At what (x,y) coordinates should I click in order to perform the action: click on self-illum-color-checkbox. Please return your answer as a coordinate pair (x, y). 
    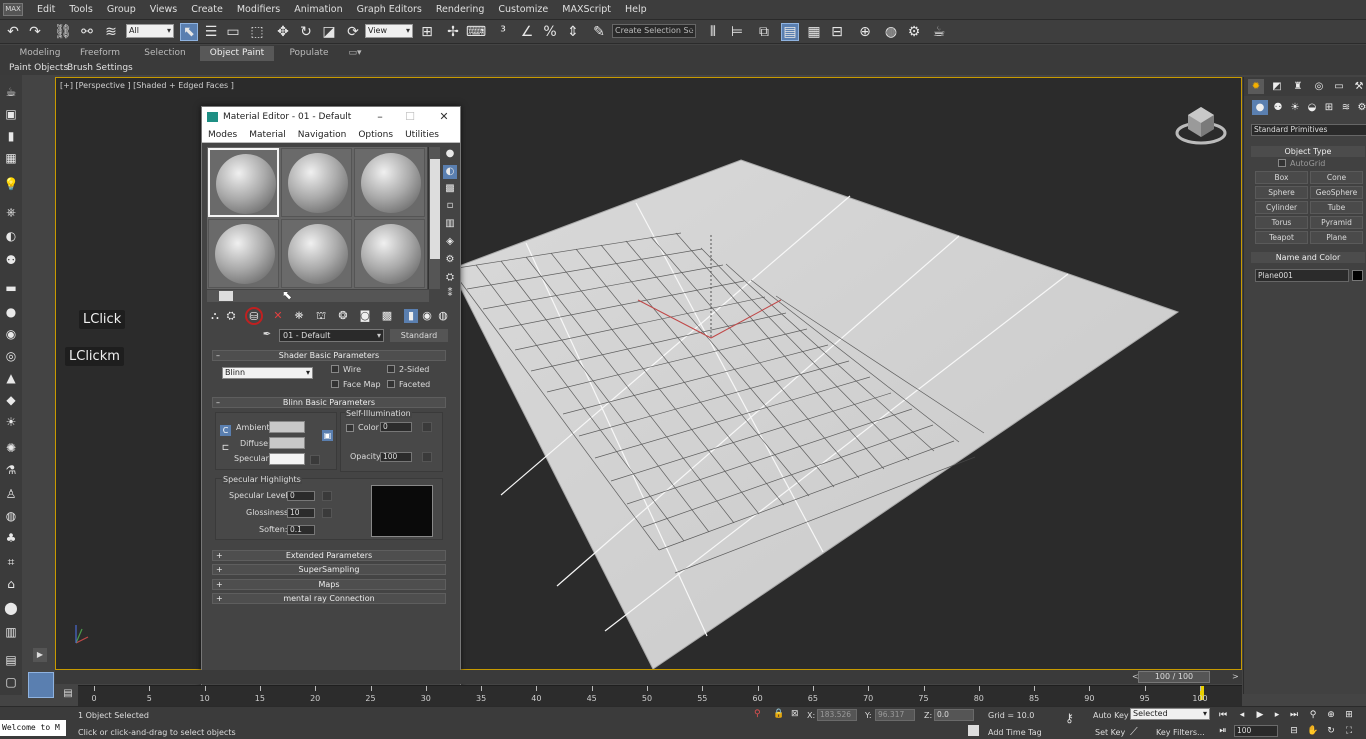
    Looking at the image, I should click on (350, 428).